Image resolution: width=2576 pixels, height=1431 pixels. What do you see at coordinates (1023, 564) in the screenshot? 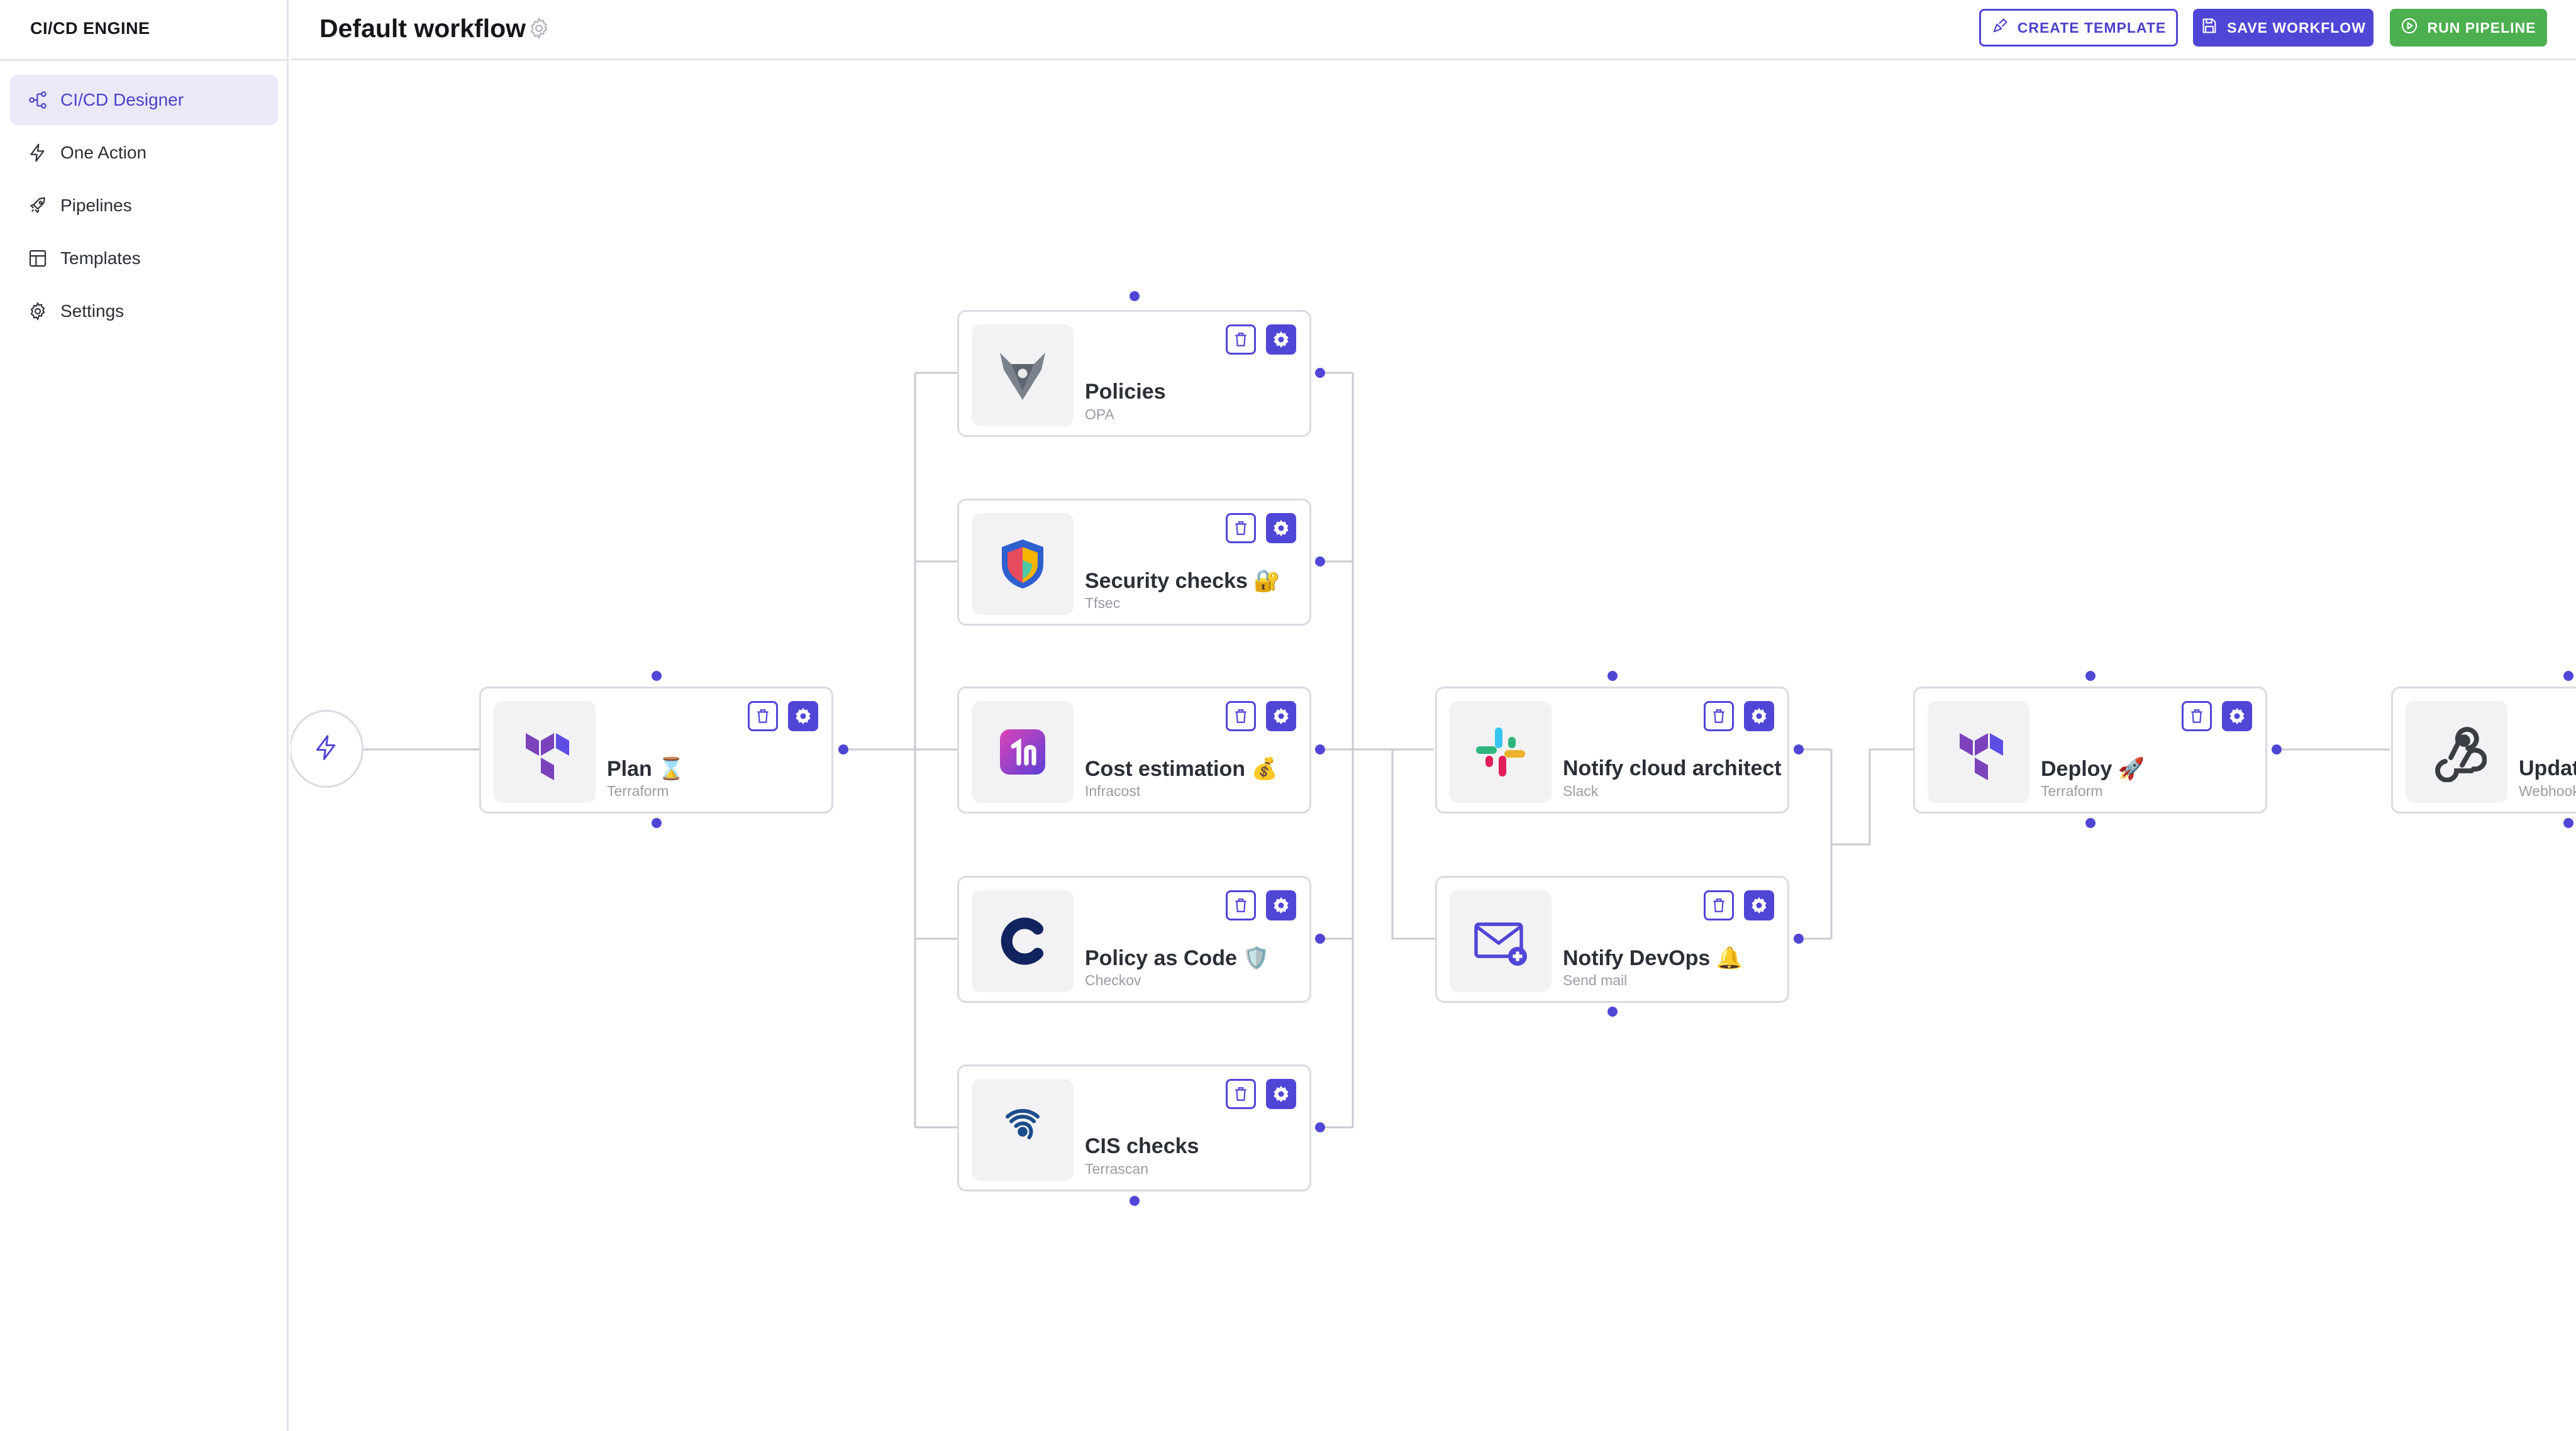
I see `tfsec-shield-icon` at bounding box center [1023, 564].